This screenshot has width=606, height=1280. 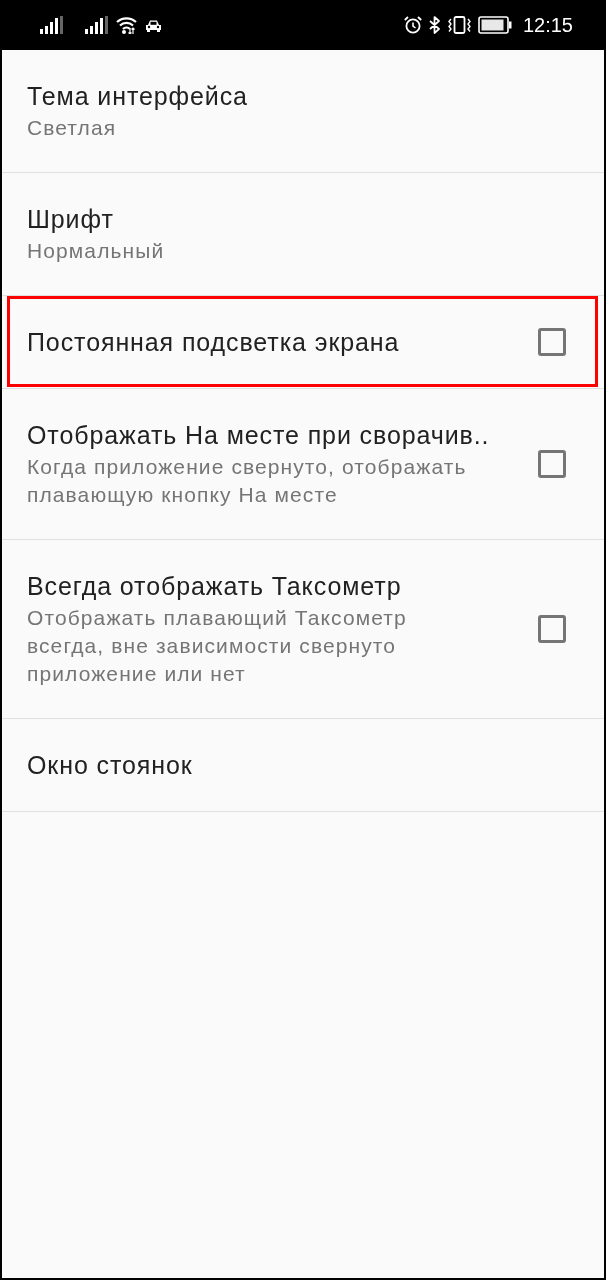 What do you see at coordinates (247, 481) in the screenshot?
I see `setting-summary: Когда приложение свернуто, отображать плавающую кнопку На месте` at bounding box center [247, 481].